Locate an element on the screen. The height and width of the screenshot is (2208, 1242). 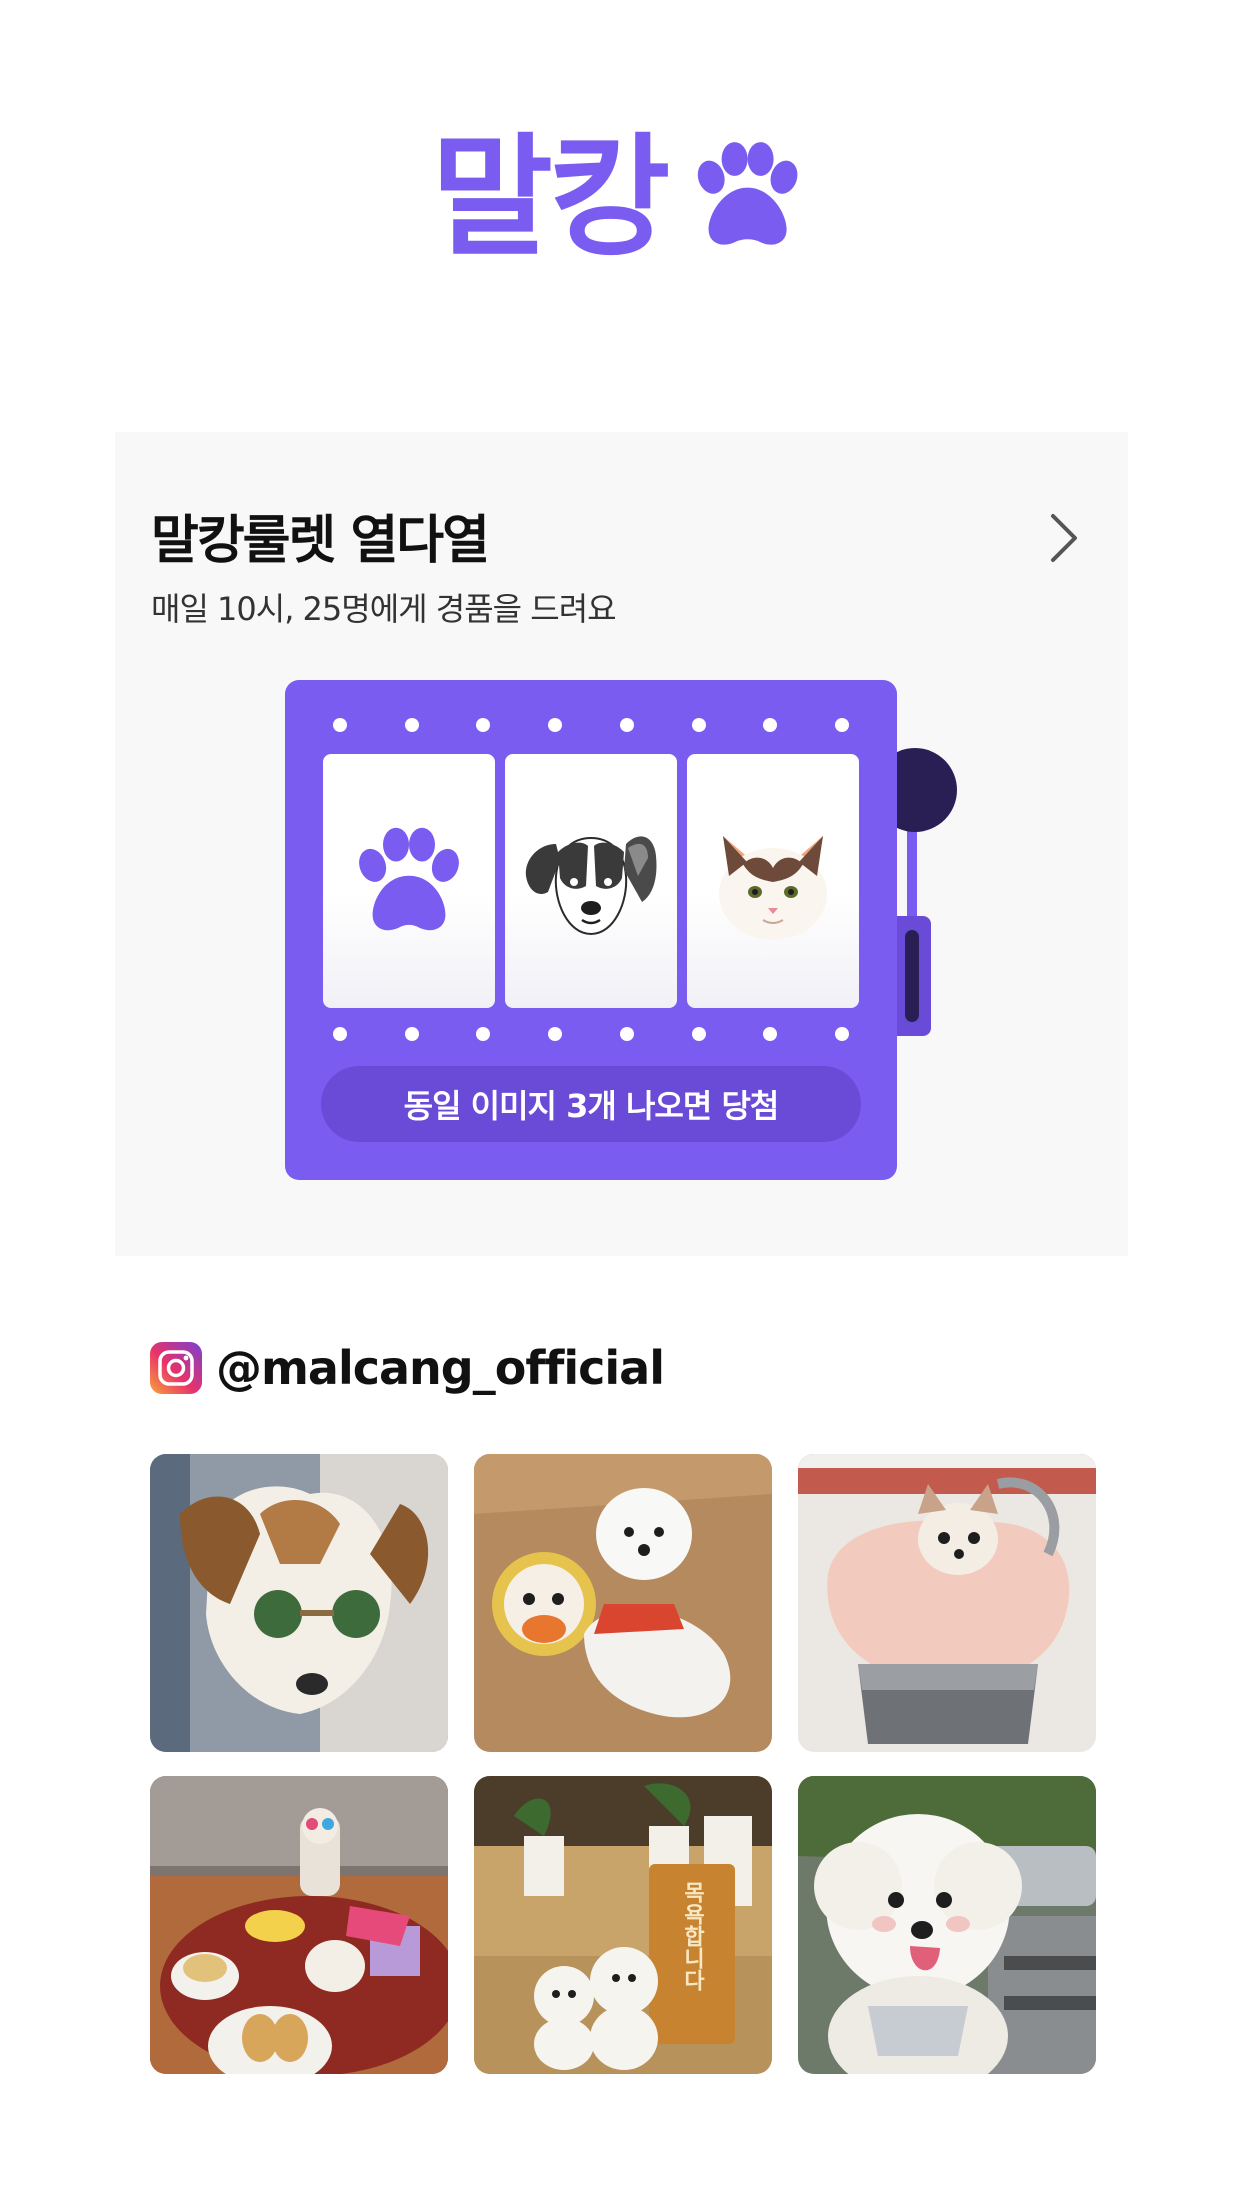
birthday-table-photo is located at coordinates (299, 1925).